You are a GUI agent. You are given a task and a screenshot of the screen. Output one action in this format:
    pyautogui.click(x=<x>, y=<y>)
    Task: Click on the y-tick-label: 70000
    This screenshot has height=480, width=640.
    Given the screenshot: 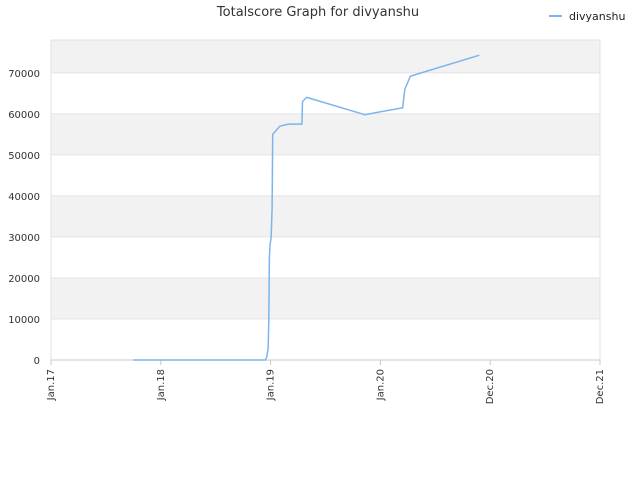 What is the action you would take?
    pyautogui.click(x=24, y=74)
    